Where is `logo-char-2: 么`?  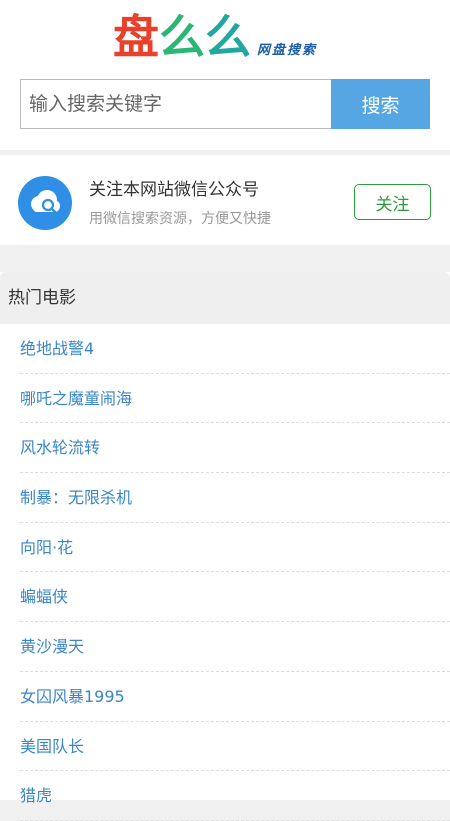 logo-char-2: 么 is located at coordinates (182, 37).